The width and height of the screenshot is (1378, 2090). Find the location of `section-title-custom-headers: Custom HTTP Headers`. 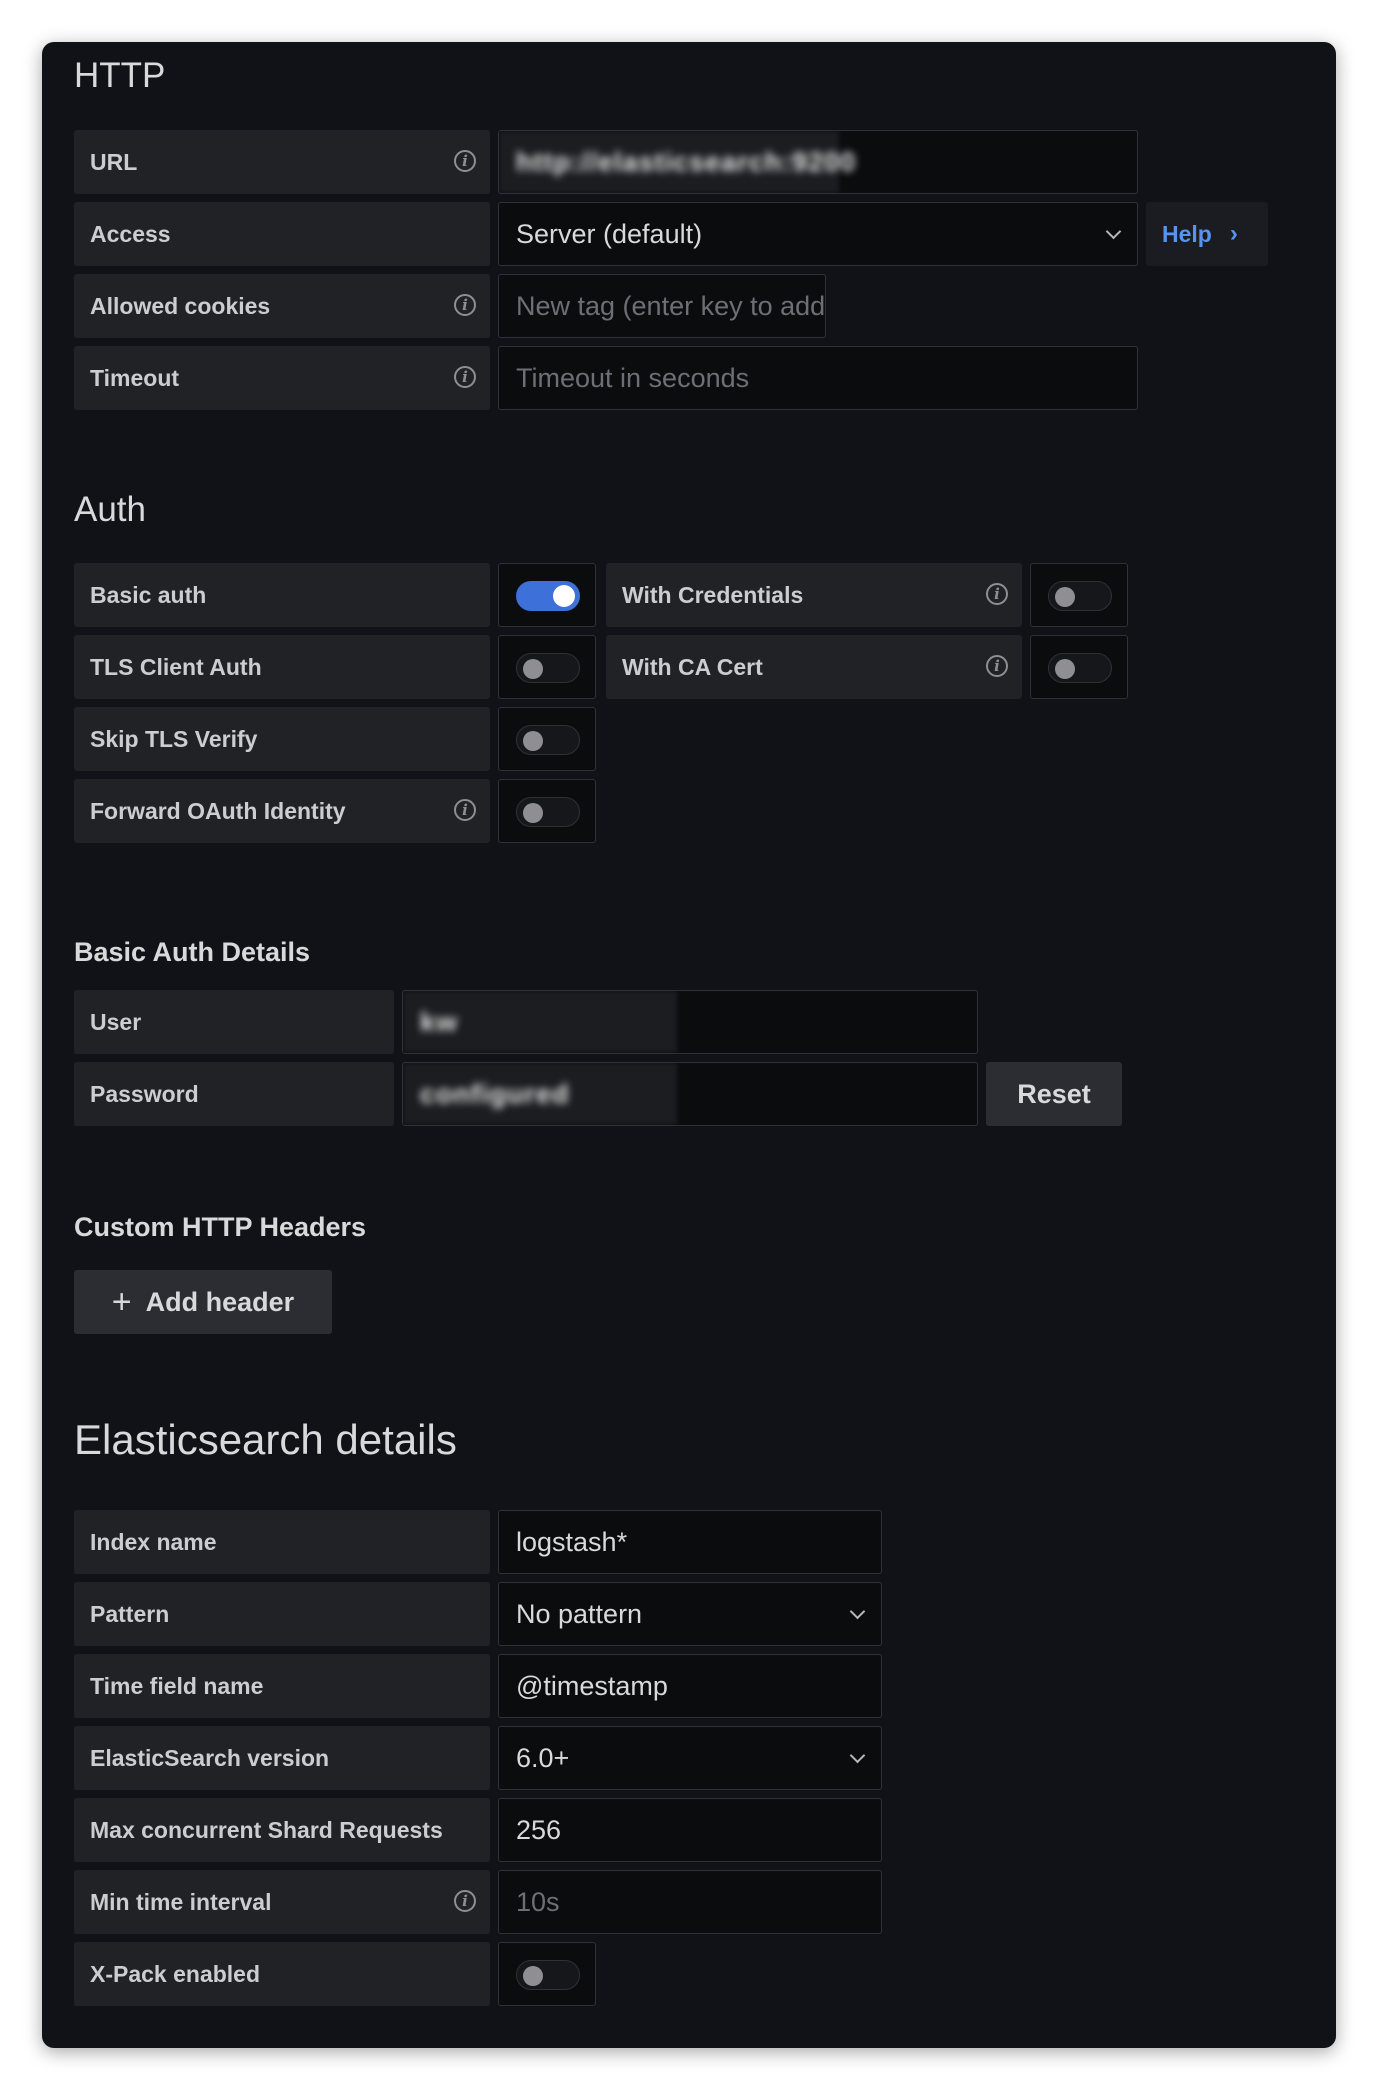

section-title-custom-headers: Custom HTTP Headers is located at coordinates (220, 1227).